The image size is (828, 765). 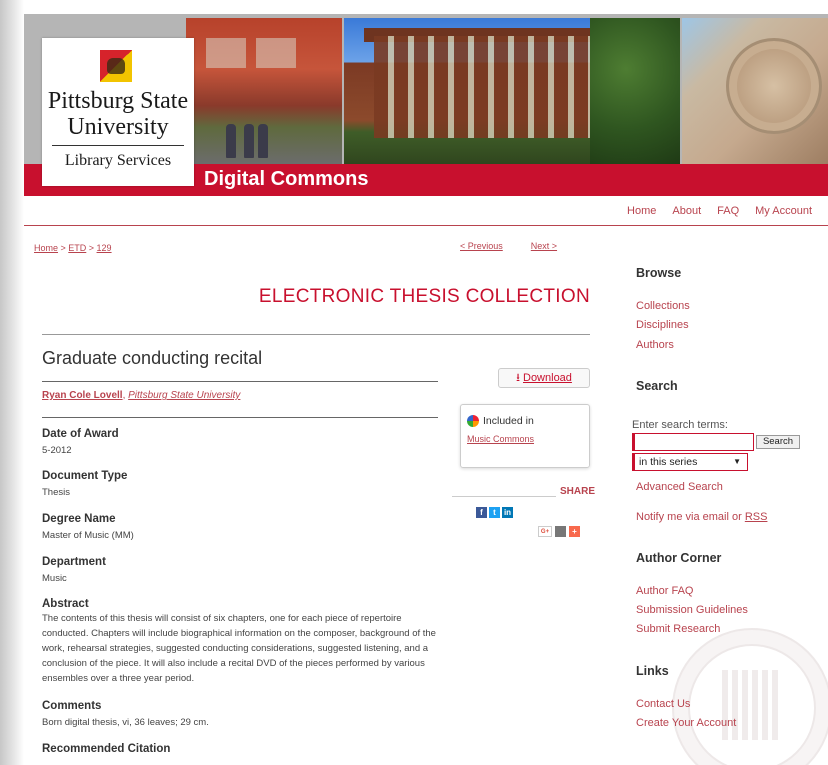 I want to click on nav-my-account-link: My Account, so click(x=783, y=211).